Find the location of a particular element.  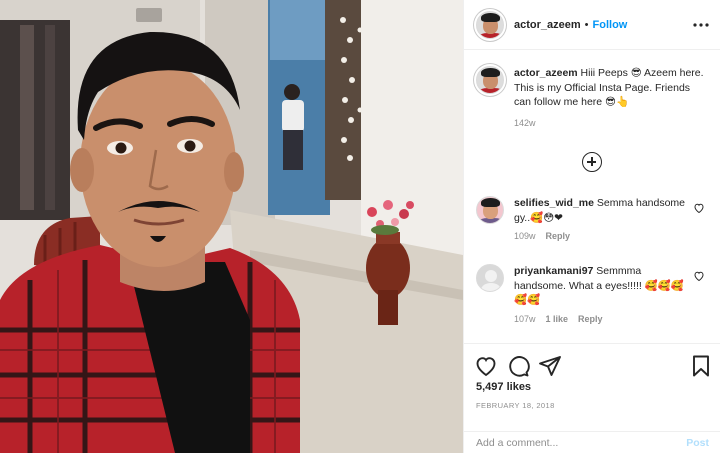

post-header: actor_azeem • Follow is located at coordinates (592, 25).